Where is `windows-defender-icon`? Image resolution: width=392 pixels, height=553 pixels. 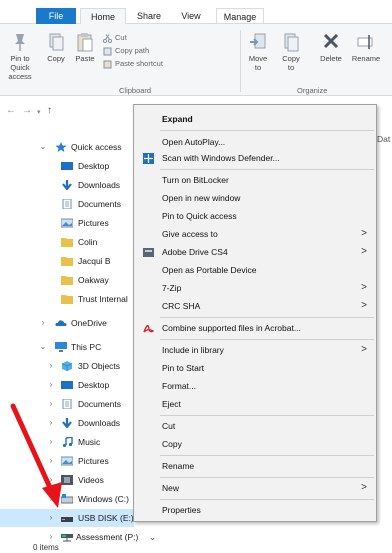
windows-defender-icon is located at coordinates (148, 158).